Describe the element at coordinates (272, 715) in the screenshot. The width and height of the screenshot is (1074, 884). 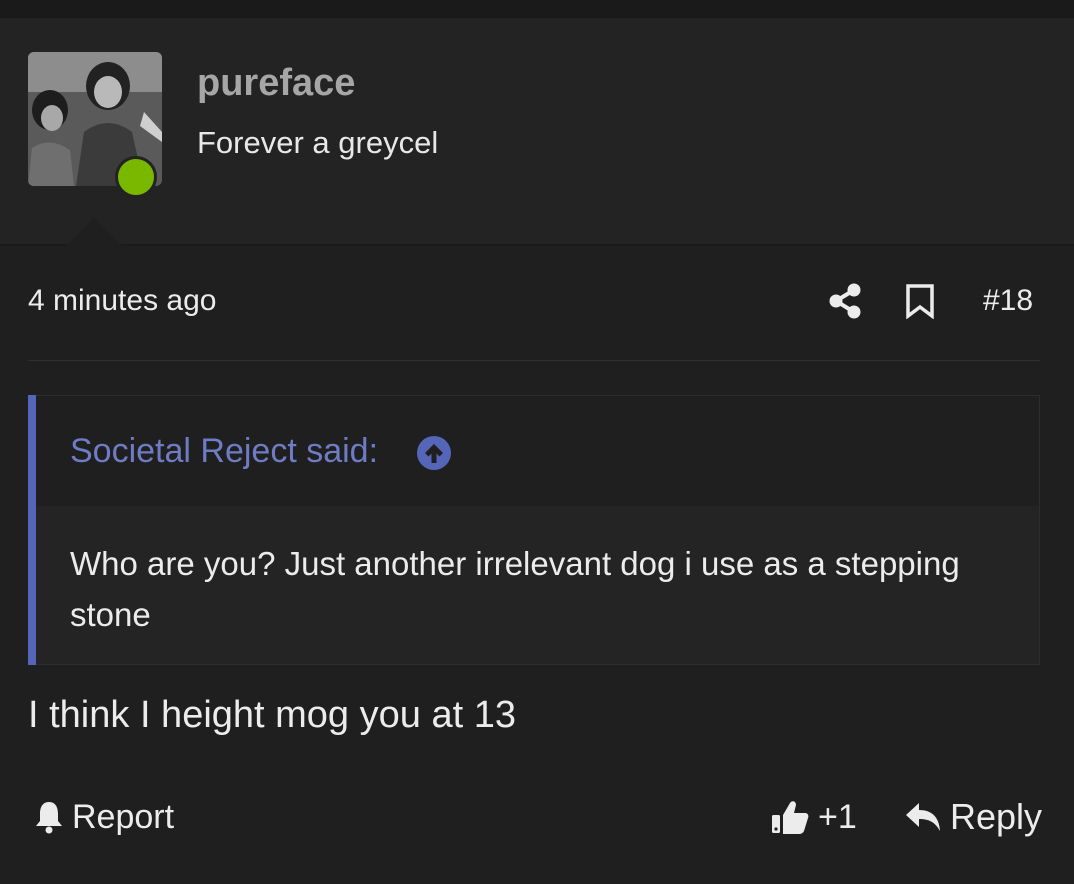
I see `post-message: I think I height mog you at 13` at that location.